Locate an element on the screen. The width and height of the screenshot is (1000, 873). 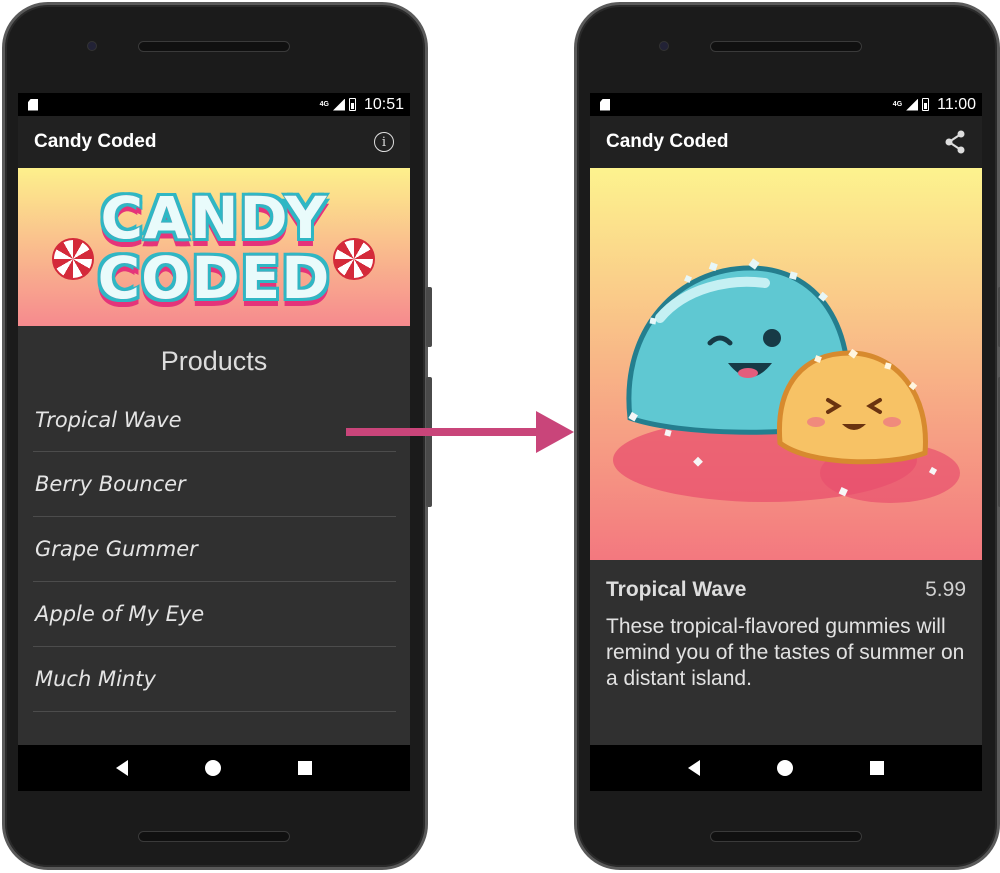
status-time: 10:51 is located at coordinates (383, 104).